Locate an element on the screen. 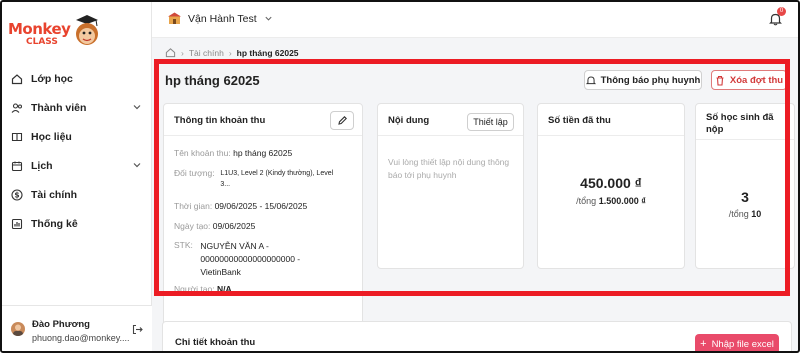 Image resolution: width=800 pixels, height=353 pixels. delete-collection-button: Xóa đợt thu is located at coordinates (749, 80).